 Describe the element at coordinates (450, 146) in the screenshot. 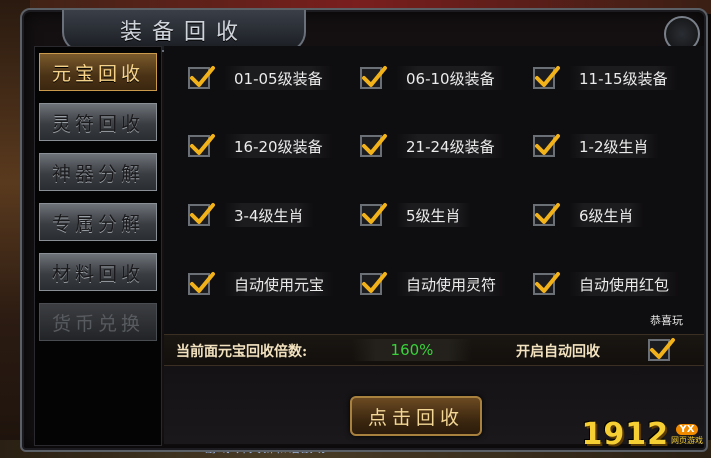

I see `option-label: 21-24级装备` at that location.